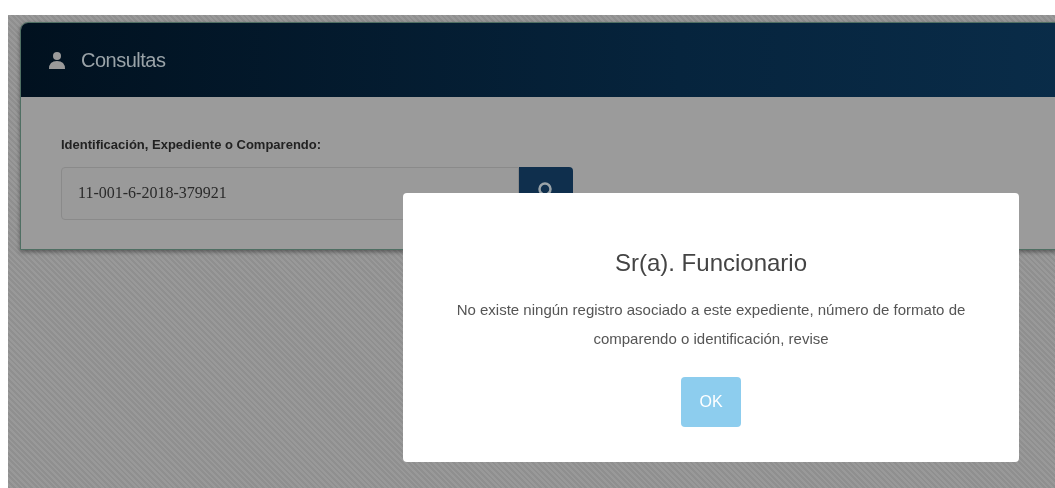  What do you see at coordinates (57, 60) in the screenshot?
I see `user-icon` at bounding box center [57, 60].